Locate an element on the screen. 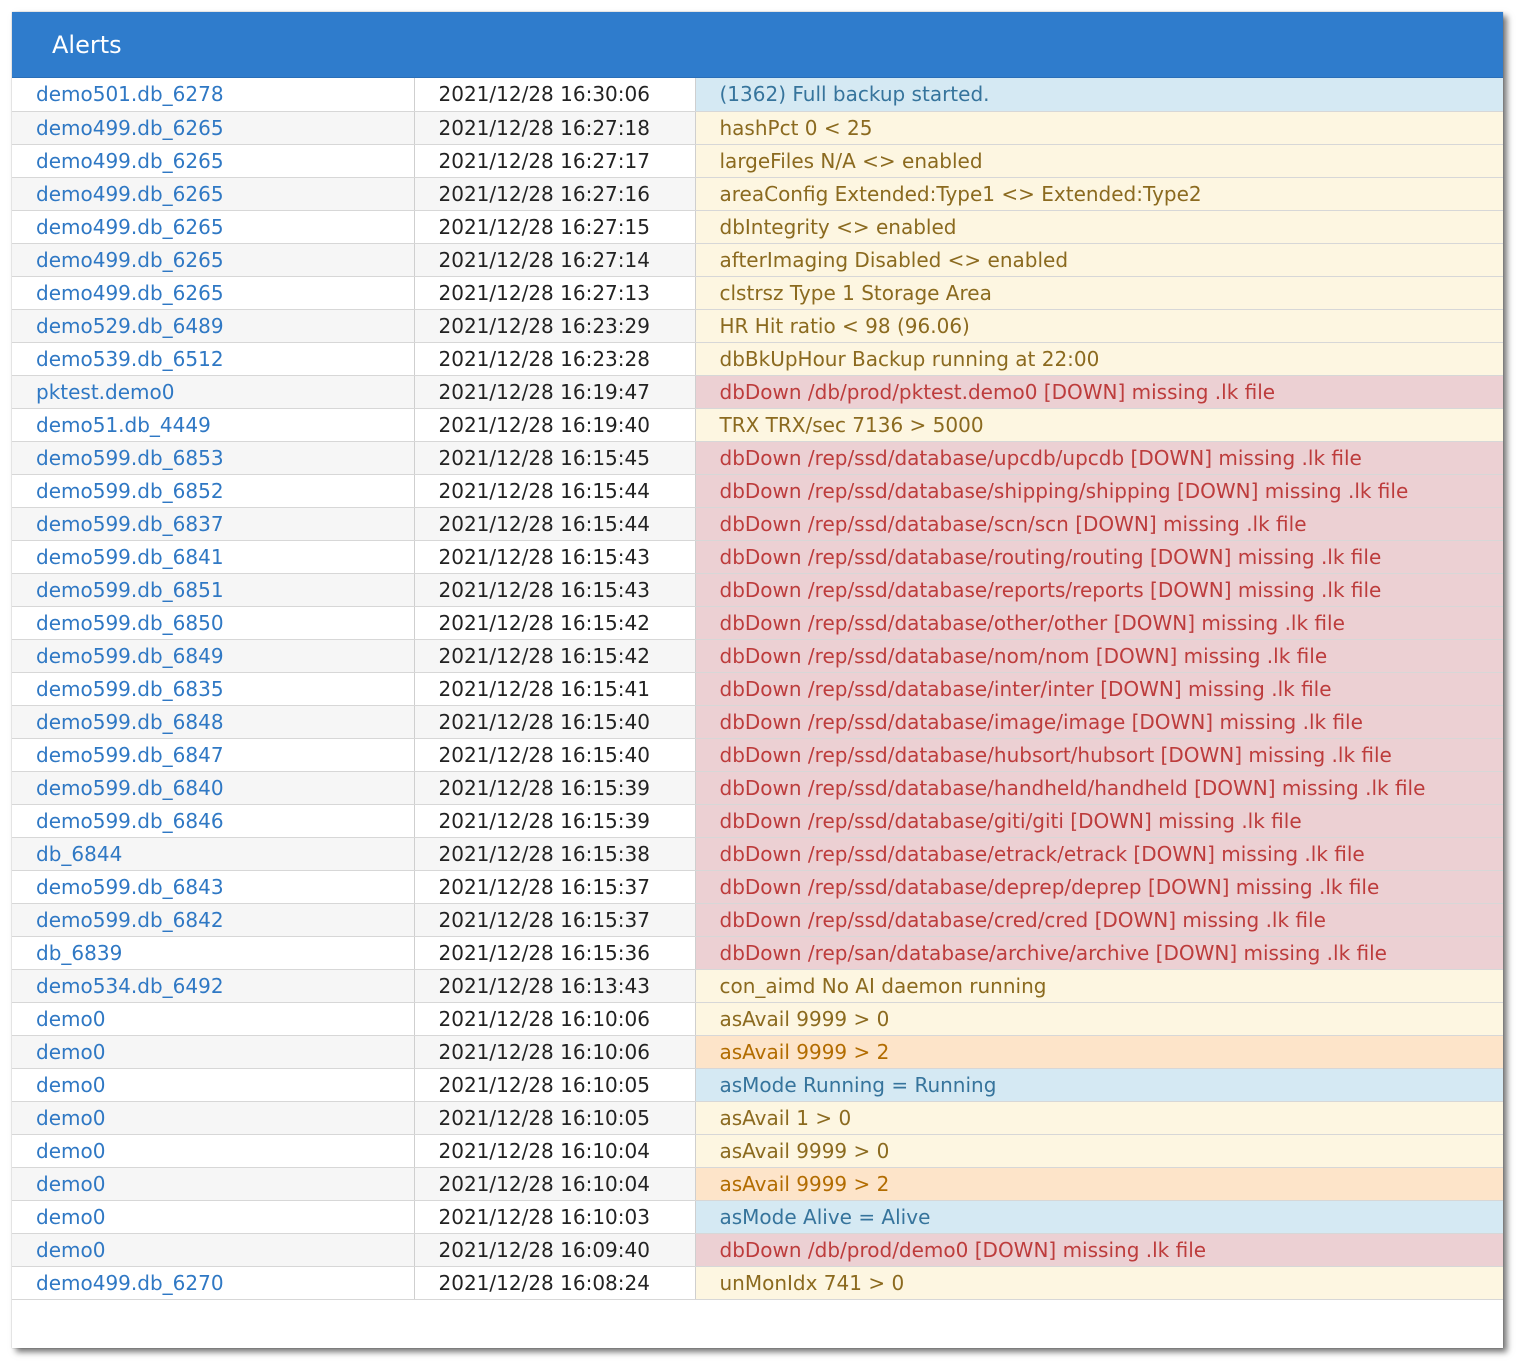 The image size is (1524, 1364). alert-row: demo0 2021/12/28 16:10:04 asAvail 9999 > 0 is located at coordinates (757, 1151).